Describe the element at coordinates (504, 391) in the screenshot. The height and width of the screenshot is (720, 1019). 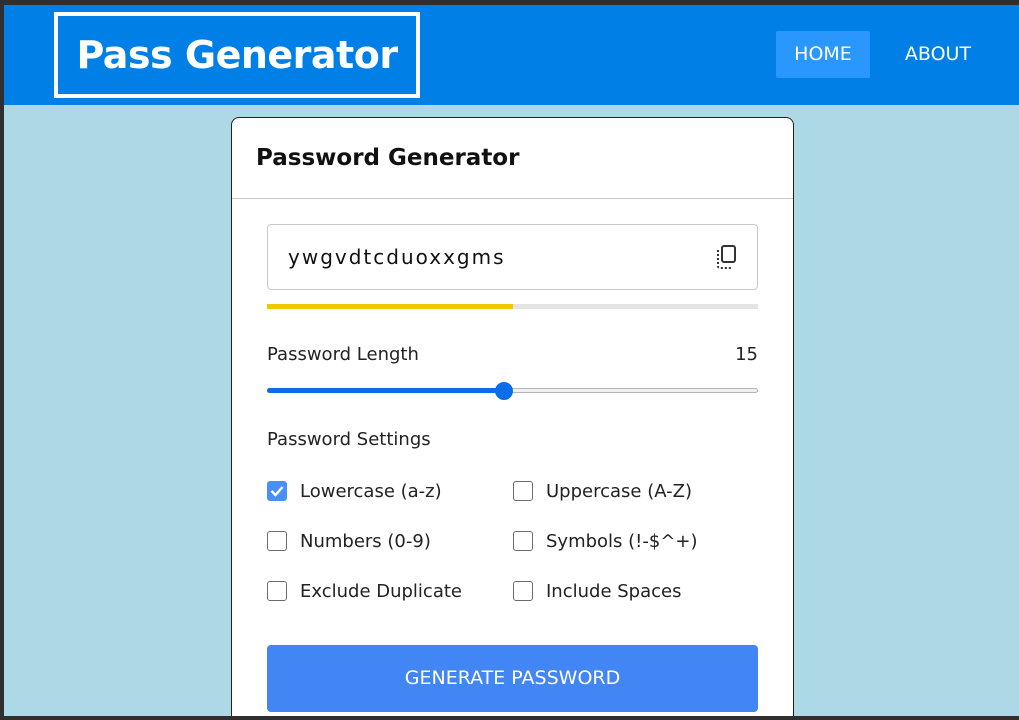
I see `slider-thumb` at that location.